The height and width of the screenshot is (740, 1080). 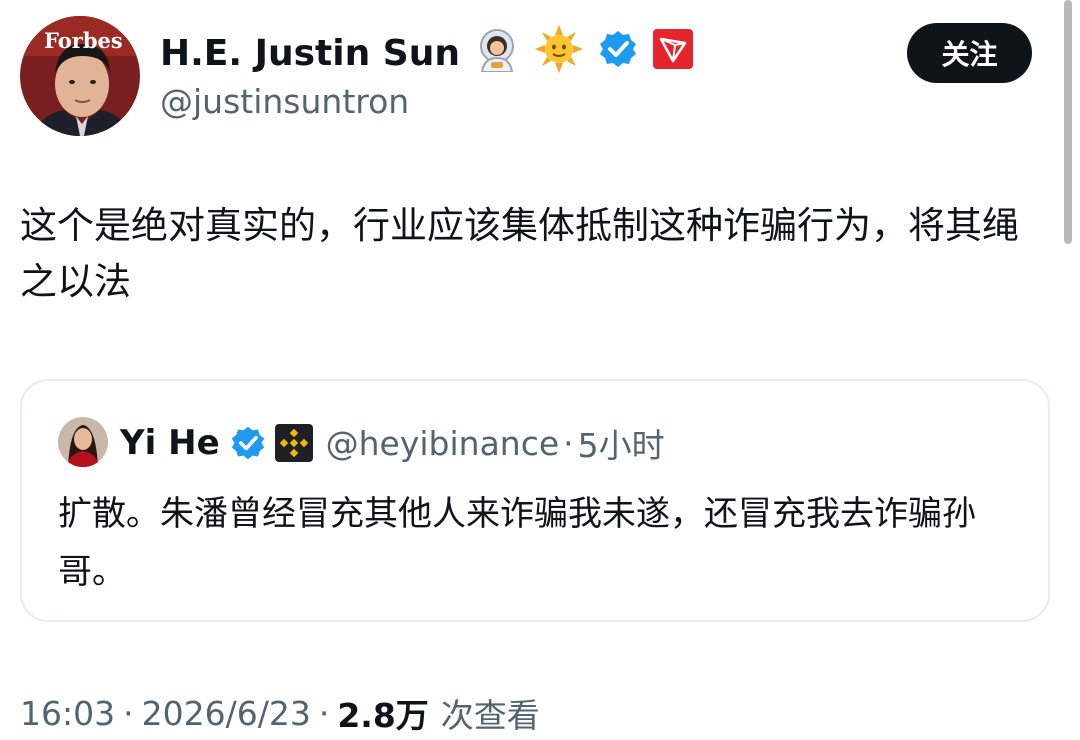 What do you see at coordinates (1068, 122) in the screenshot?
I see `scrollbar-thumb` at bounding box center [1068, 122].